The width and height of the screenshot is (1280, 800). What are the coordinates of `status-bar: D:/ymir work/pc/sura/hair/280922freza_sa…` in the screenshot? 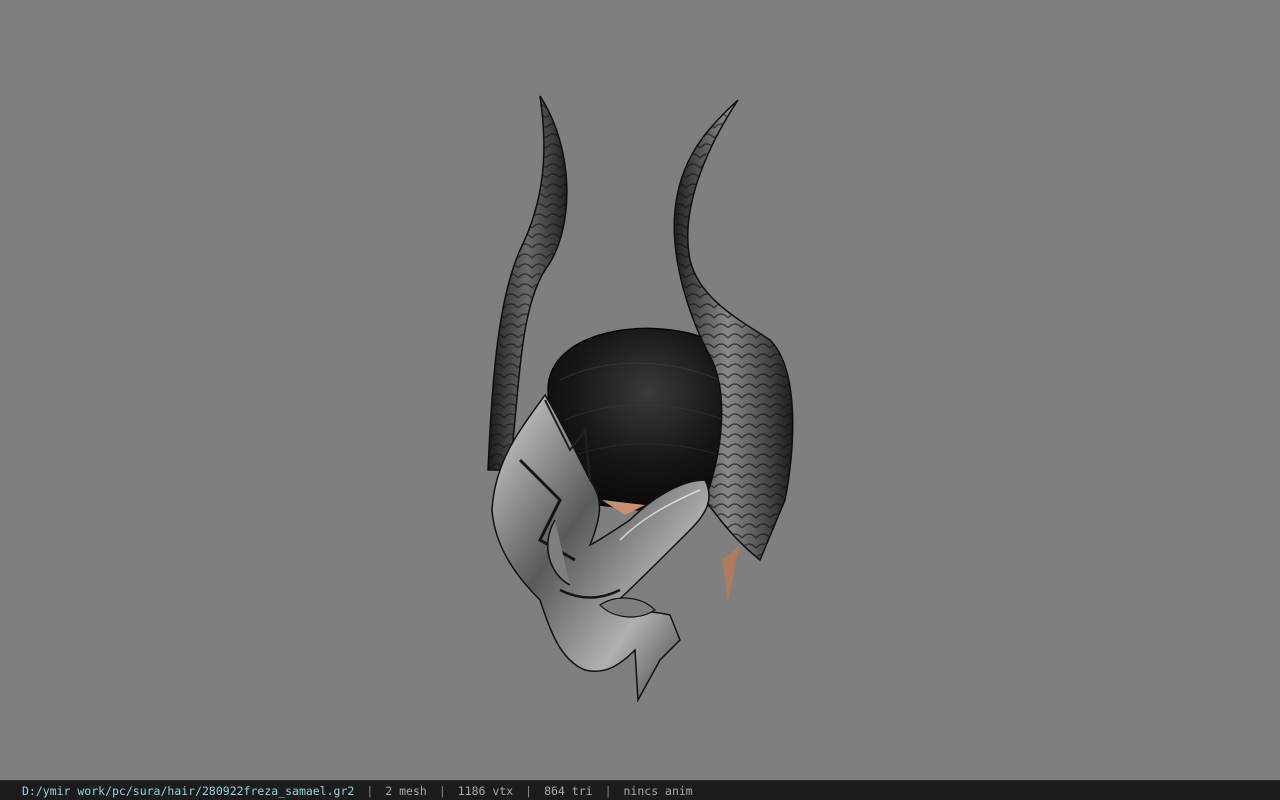 It's located at (640, 790).